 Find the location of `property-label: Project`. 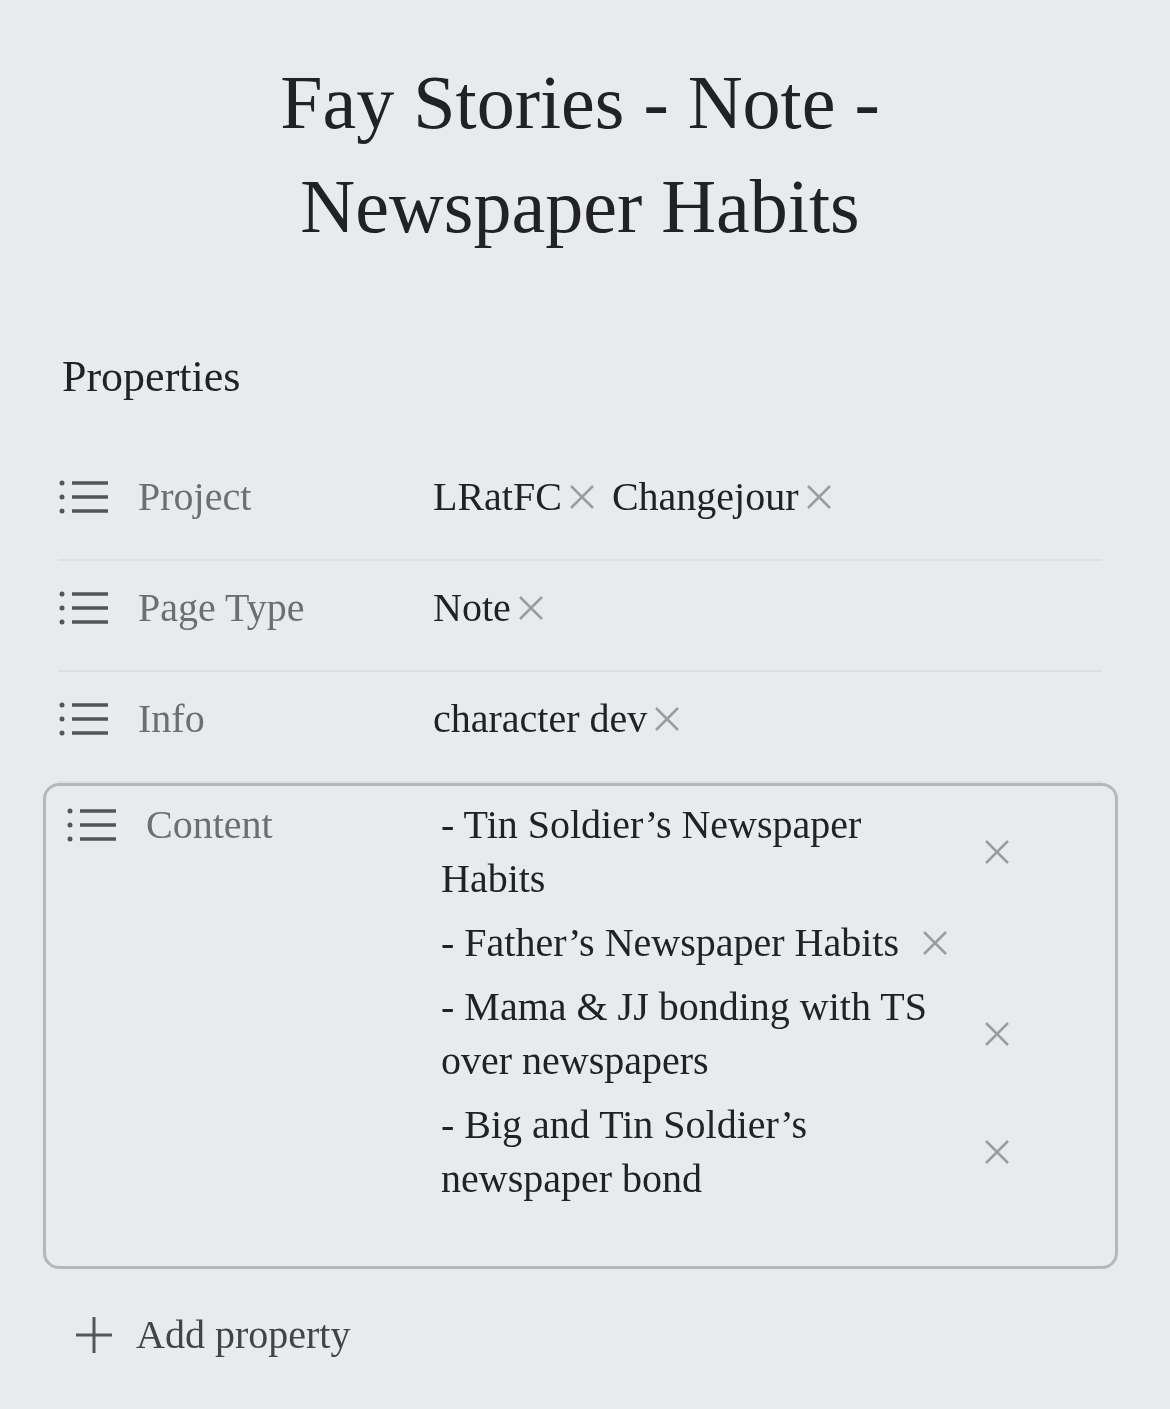

property-label: Project is located at coordinates (195, 497).